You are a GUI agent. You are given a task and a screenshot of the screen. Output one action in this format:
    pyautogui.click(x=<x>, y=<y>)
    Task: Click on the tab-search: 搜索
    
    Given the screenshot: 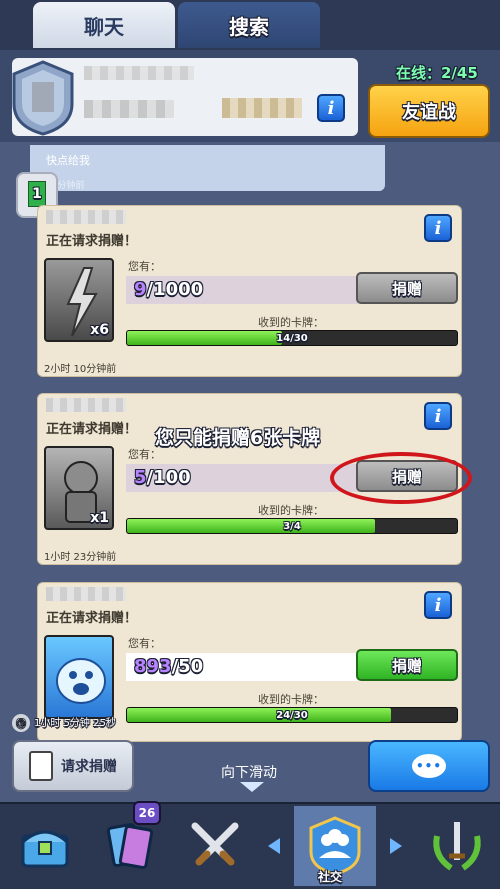 What is the action you would take?
    pyautogui.click(x=249, y=25)
    